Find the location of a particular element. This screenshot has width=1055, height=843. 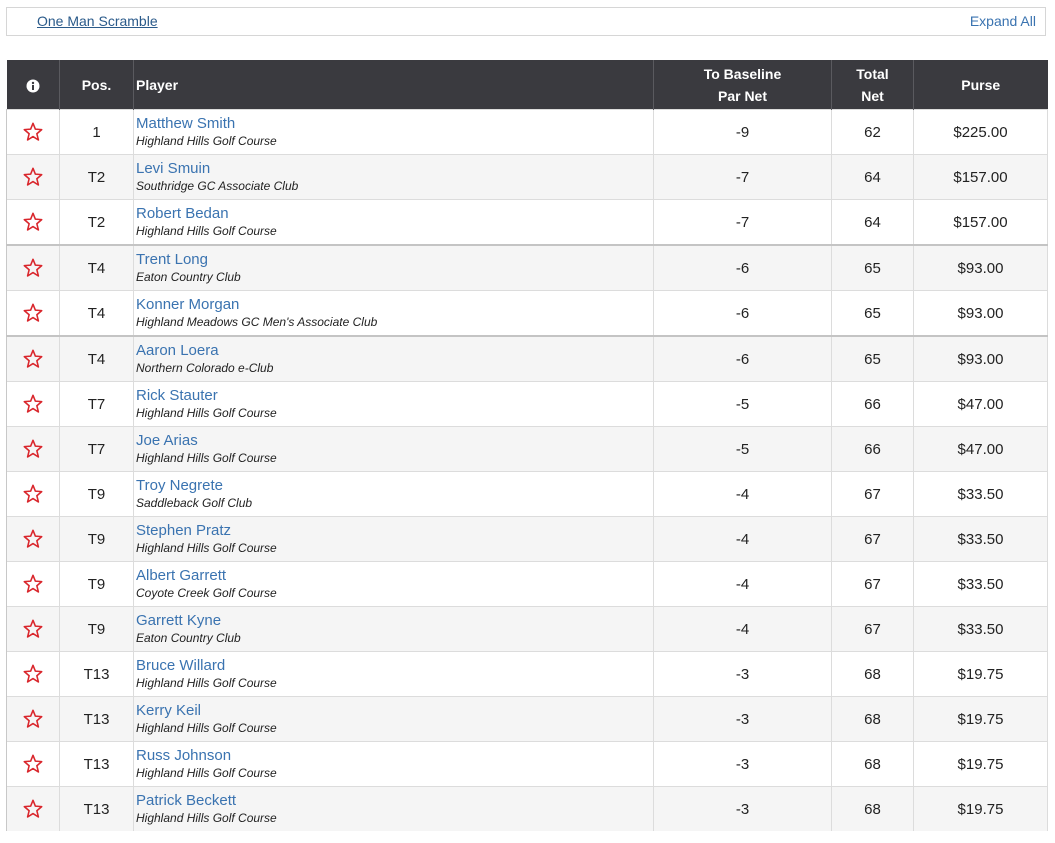

purse-cell: $157.00 is located at coordinates (980, 222).